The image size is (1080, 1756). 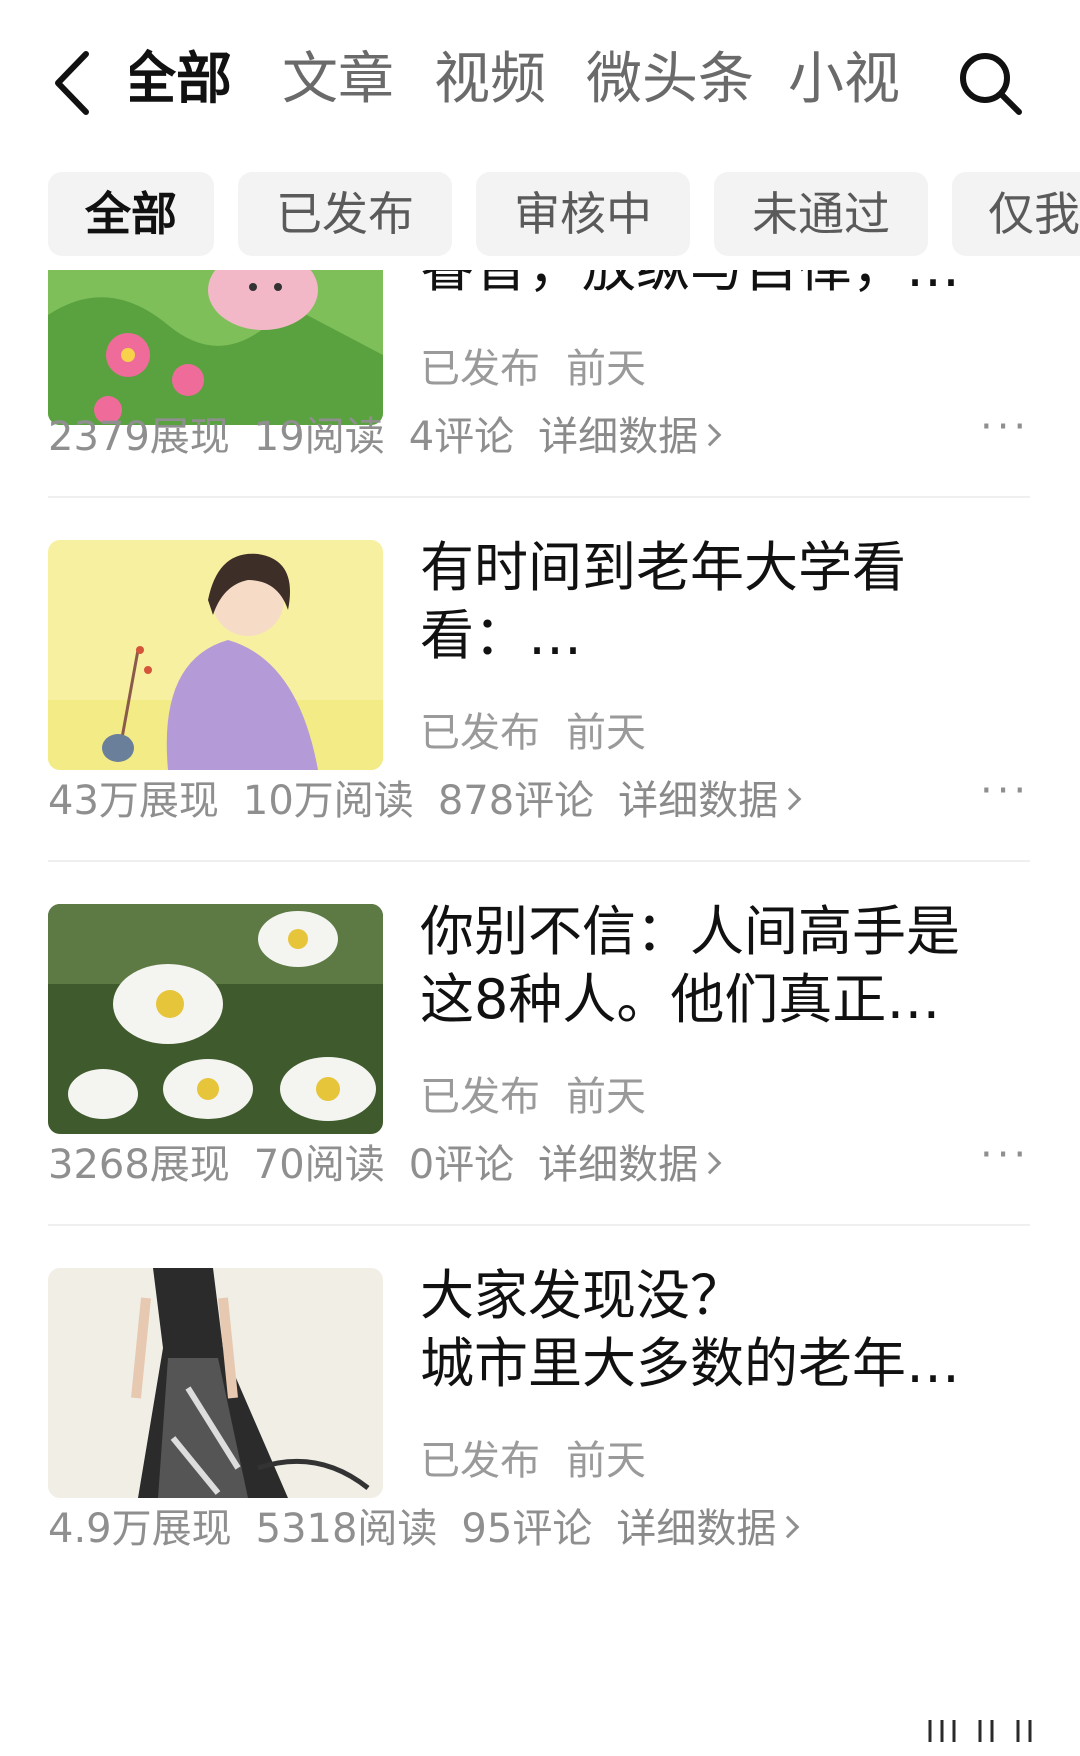 I want to click on comments-count: 95评论, so click(x=527, y=1529).